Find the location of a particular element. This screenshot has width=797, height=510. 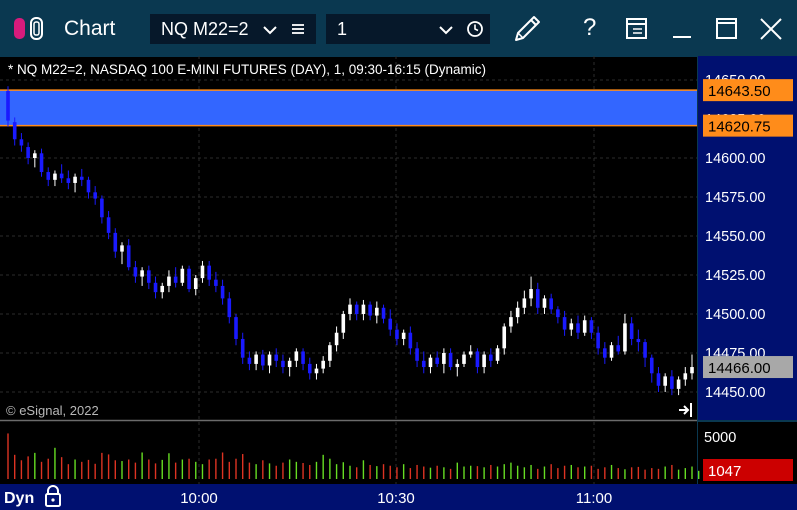

time-tick-label: 10:00 is located at coordinates (199, 498).